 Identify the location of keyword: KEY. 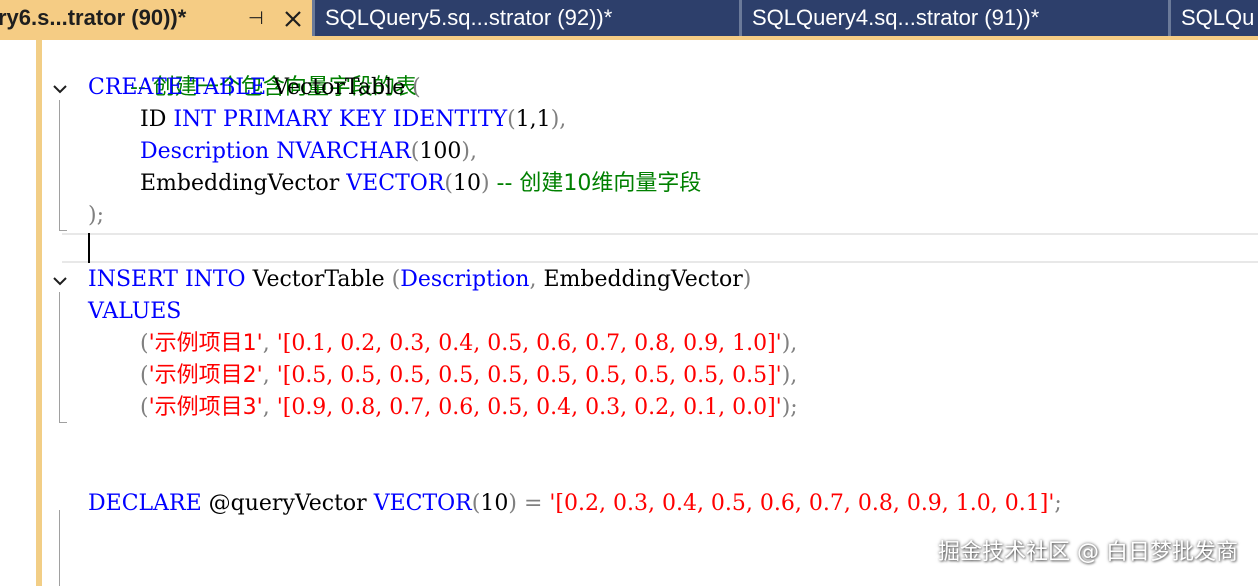
(362, 119).